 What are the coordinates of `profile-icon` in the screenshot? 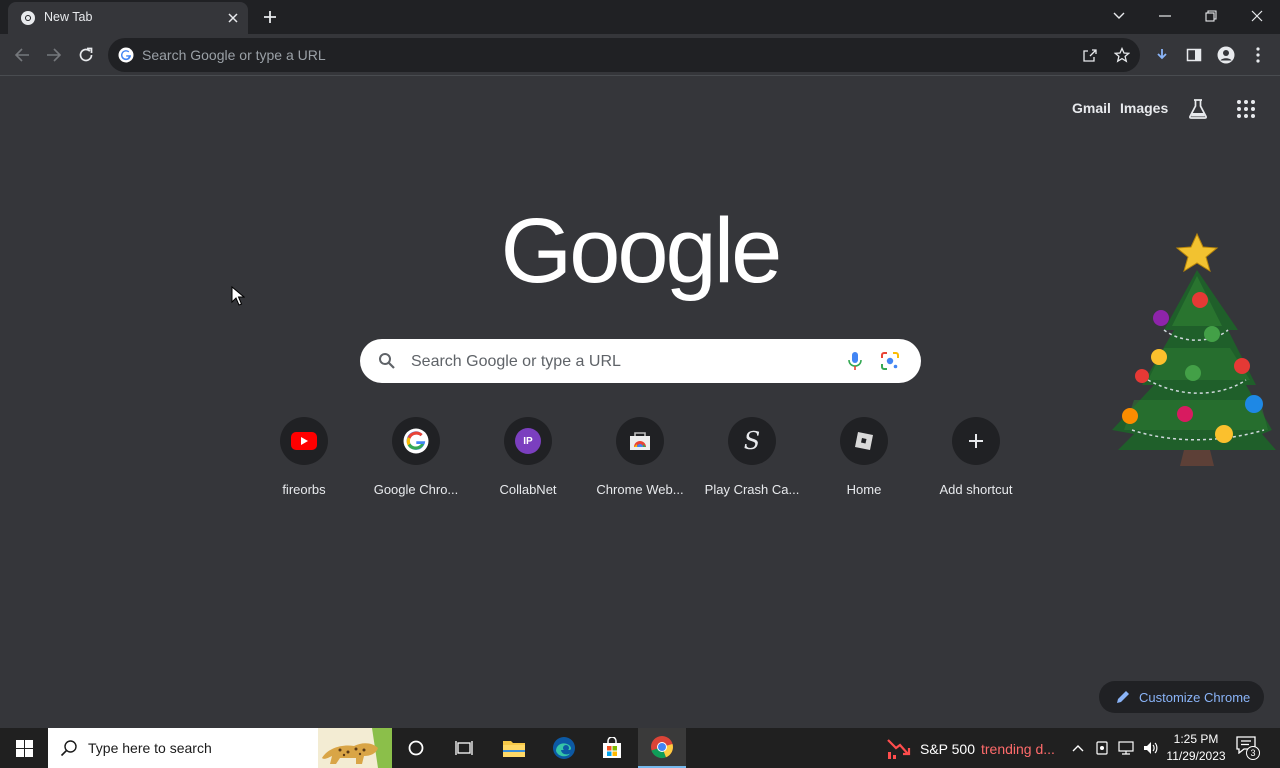 It's located at (1226, 55).